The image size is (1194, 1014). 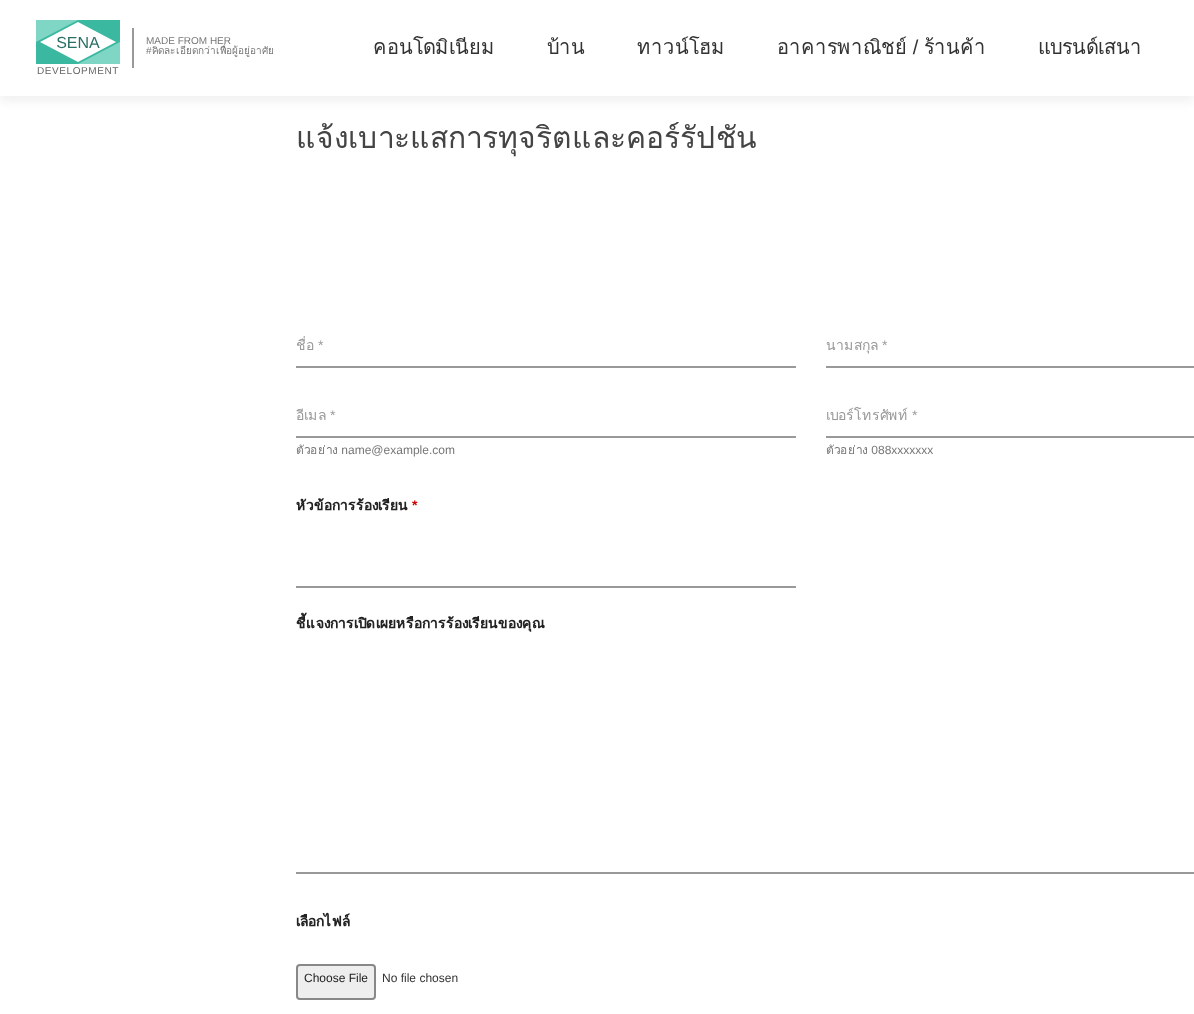 I want to click on nav-link: อาคารพาณิชย์ / ร้านค้า, so click(x=881, y=48).